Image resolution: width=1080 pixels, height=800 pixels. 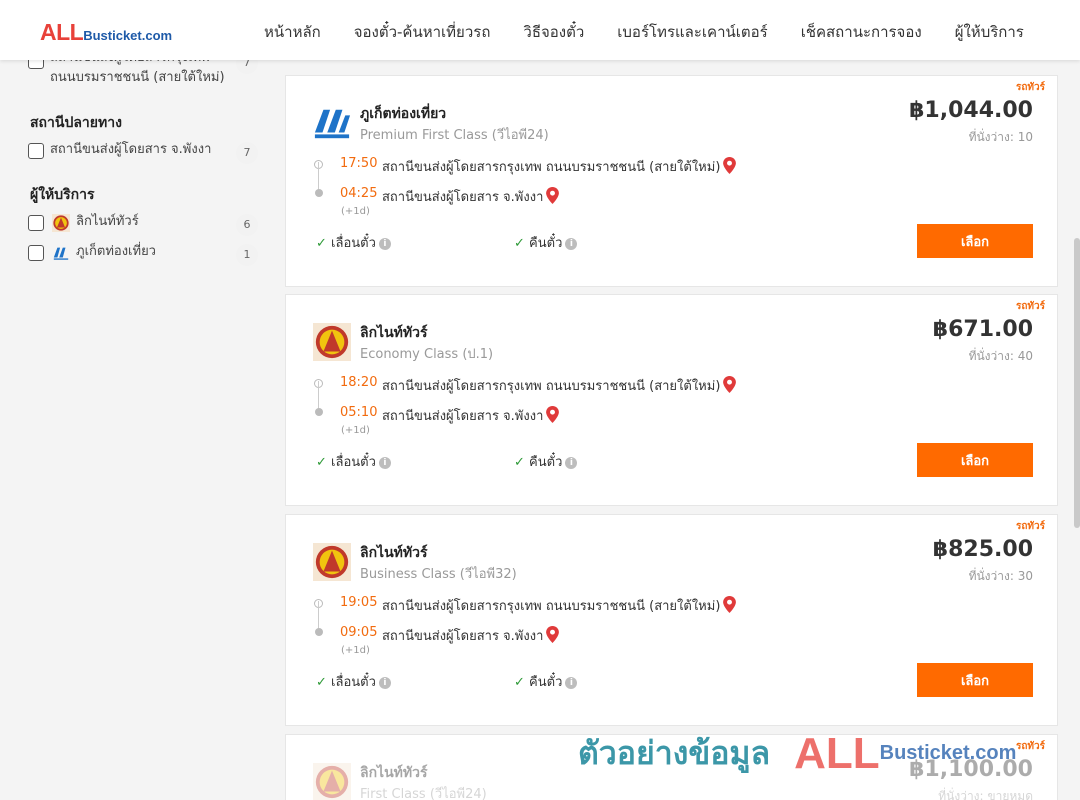 What do you see at coordinates (861, 32) in the screenshot?
I see `nav-check-booking: เช็คสถานะการจอง` at bounding box center [861, 32].